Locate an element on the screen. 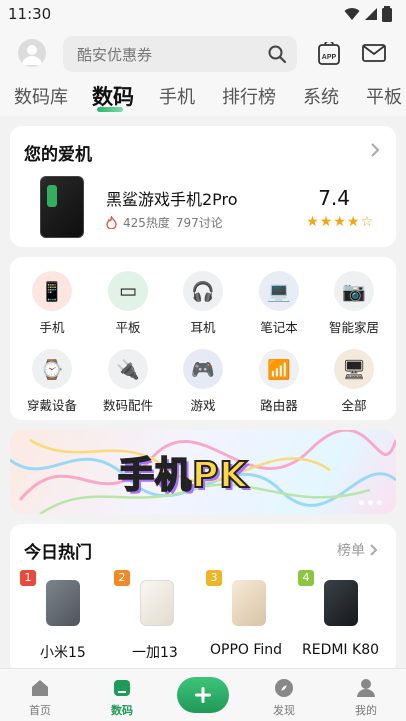 This screenshot has height=721, width=406. nav-label: 发现 is located at coordinates (284, 710).